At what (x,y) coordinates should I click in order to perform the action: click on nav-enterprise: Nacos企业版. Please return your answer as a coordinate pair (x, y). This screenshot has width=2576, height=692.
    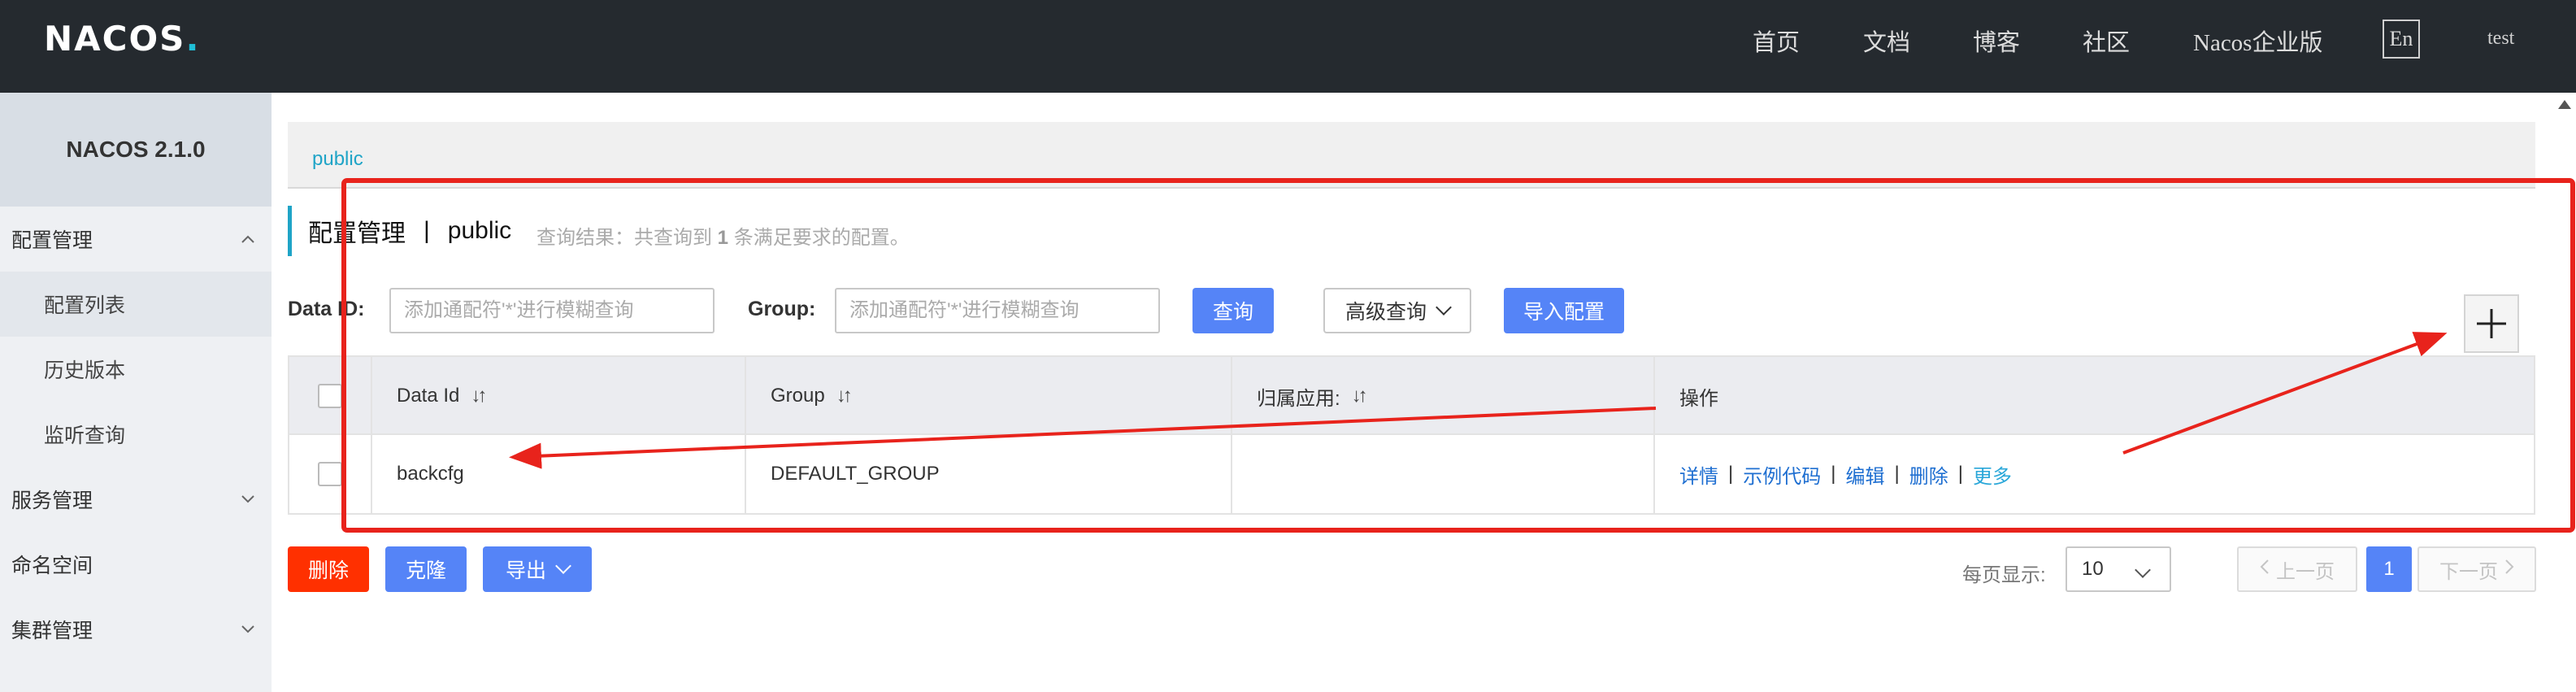
    Looking at the image, I should click on (2257, 40).